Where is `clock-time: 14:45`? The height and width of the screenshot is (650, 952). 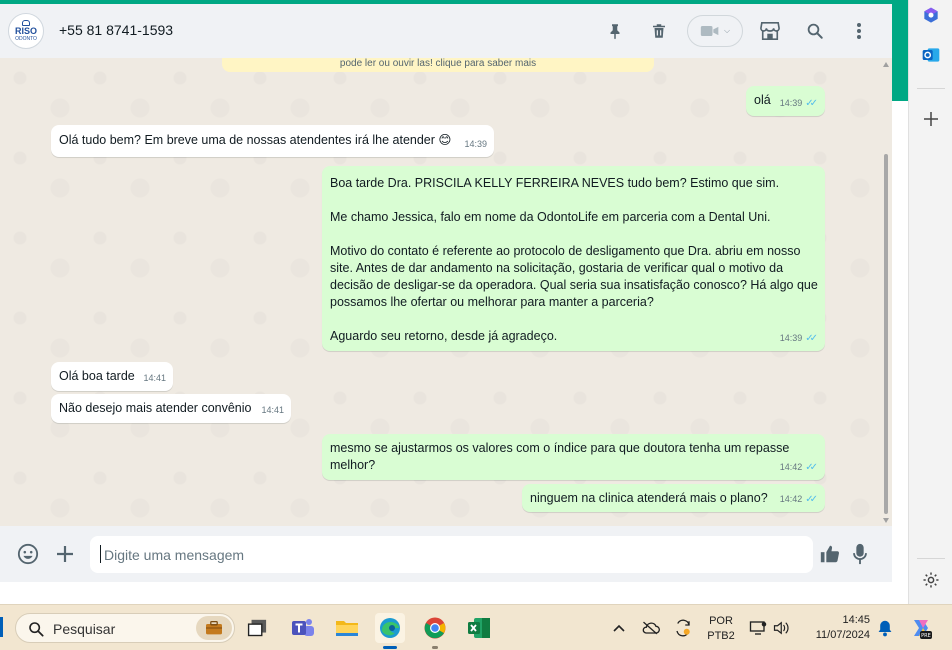
clock-time: 14:45 is located at coordinates (856, 620).